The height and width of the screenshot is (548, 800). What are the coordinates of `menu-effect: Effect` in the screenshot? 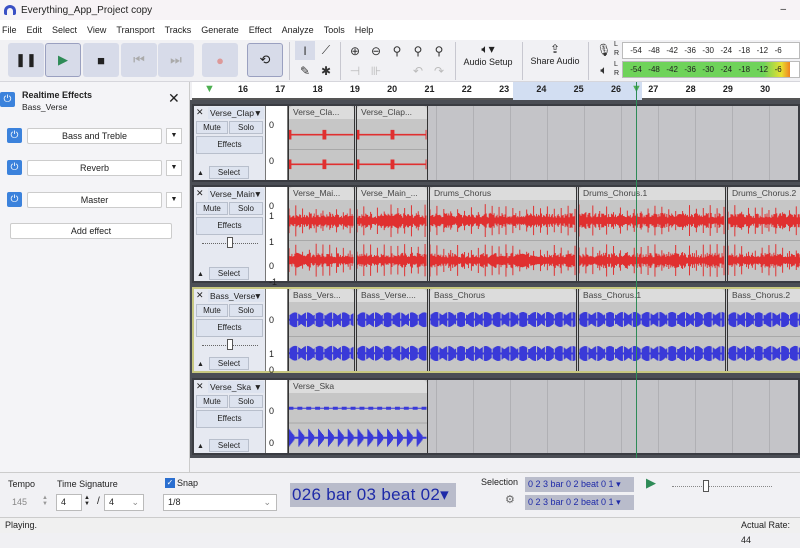 It's located at (262, 30).